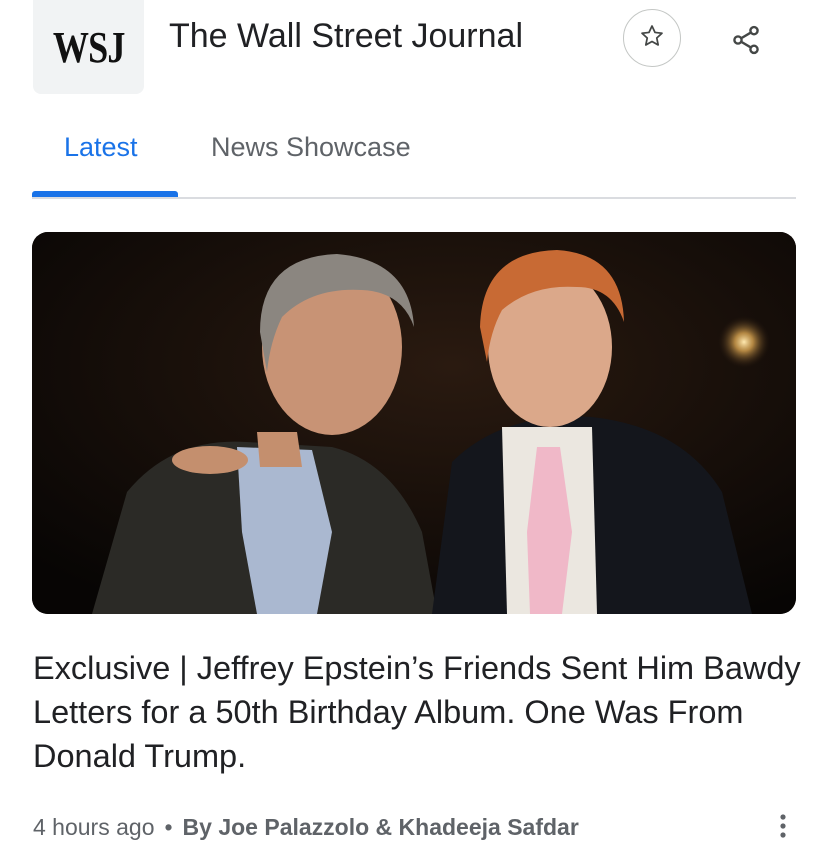 The width and height of the screenshot is (828, 847). Describe the element at coordinates (414, 198) in the screenshot. I see `tabs-divider` at that location.